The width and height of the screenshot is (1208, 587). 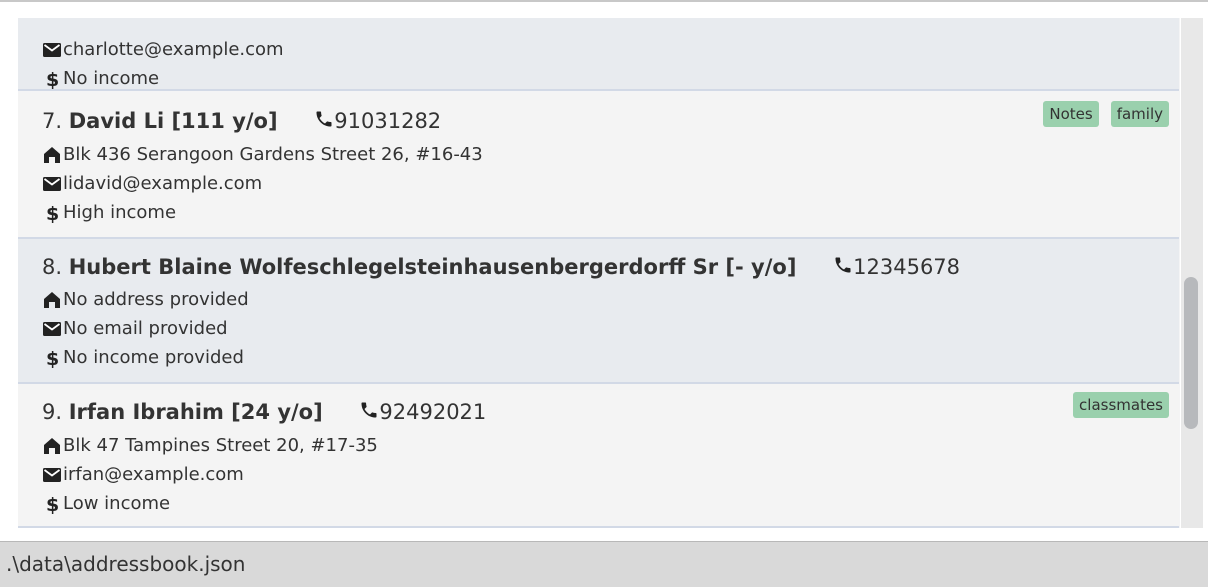 I want to click on phone-number: 91031282, so click(x=388, y=121).